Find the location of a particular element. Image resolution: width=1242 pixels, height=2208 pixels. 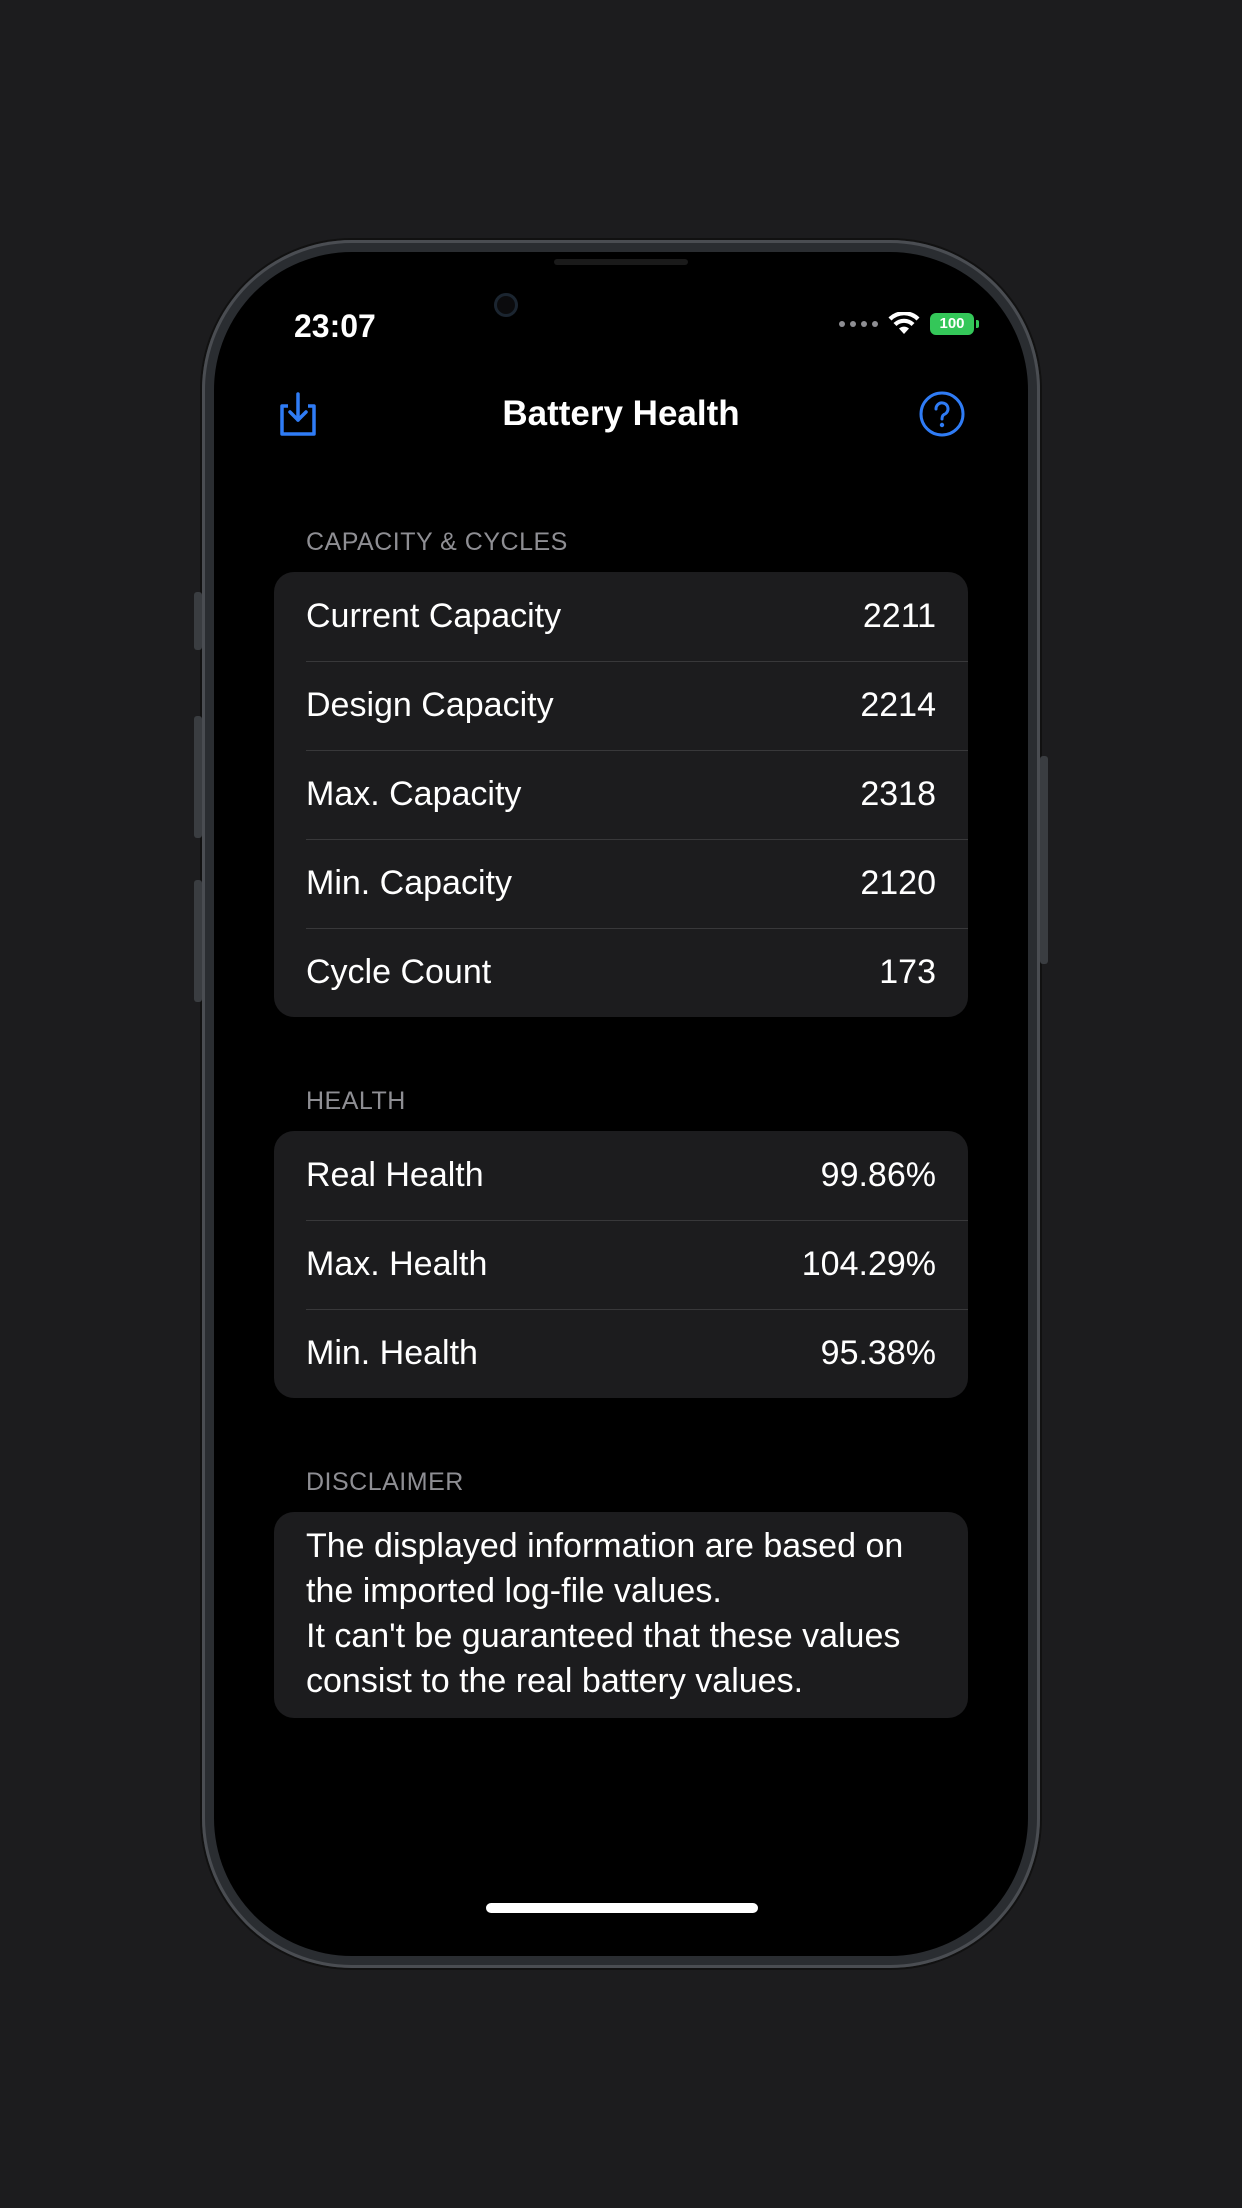

wifi-icon is located at coordinates (904, 323).